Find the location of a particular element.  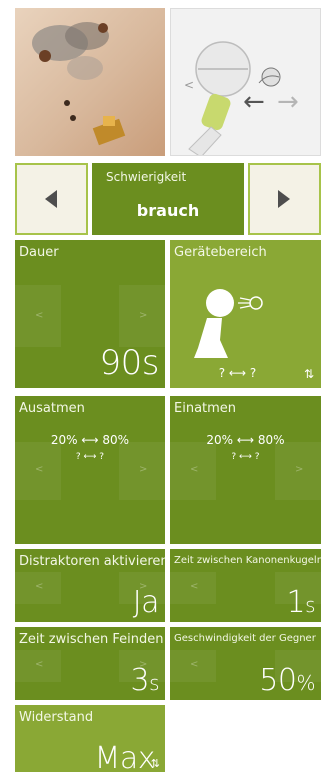

exhale-tile: Ausatmen < > 20% ⟷ 80% ? ⟷ ? is located at coordinates (90, 470).